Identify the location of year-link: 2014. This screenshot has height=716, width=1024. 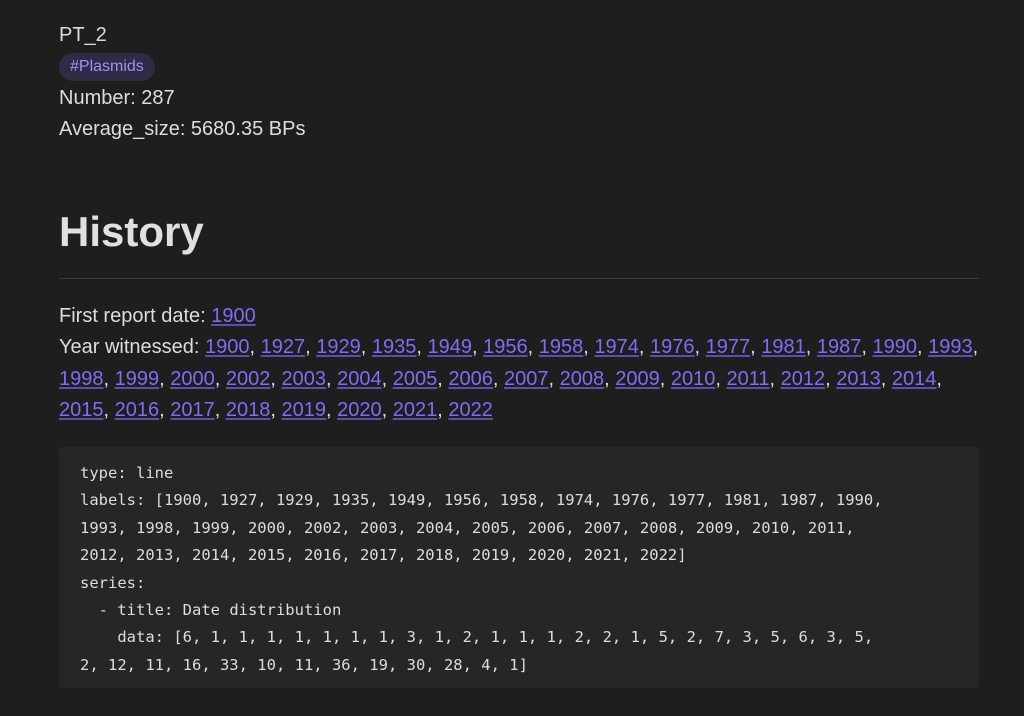
(914, 379).